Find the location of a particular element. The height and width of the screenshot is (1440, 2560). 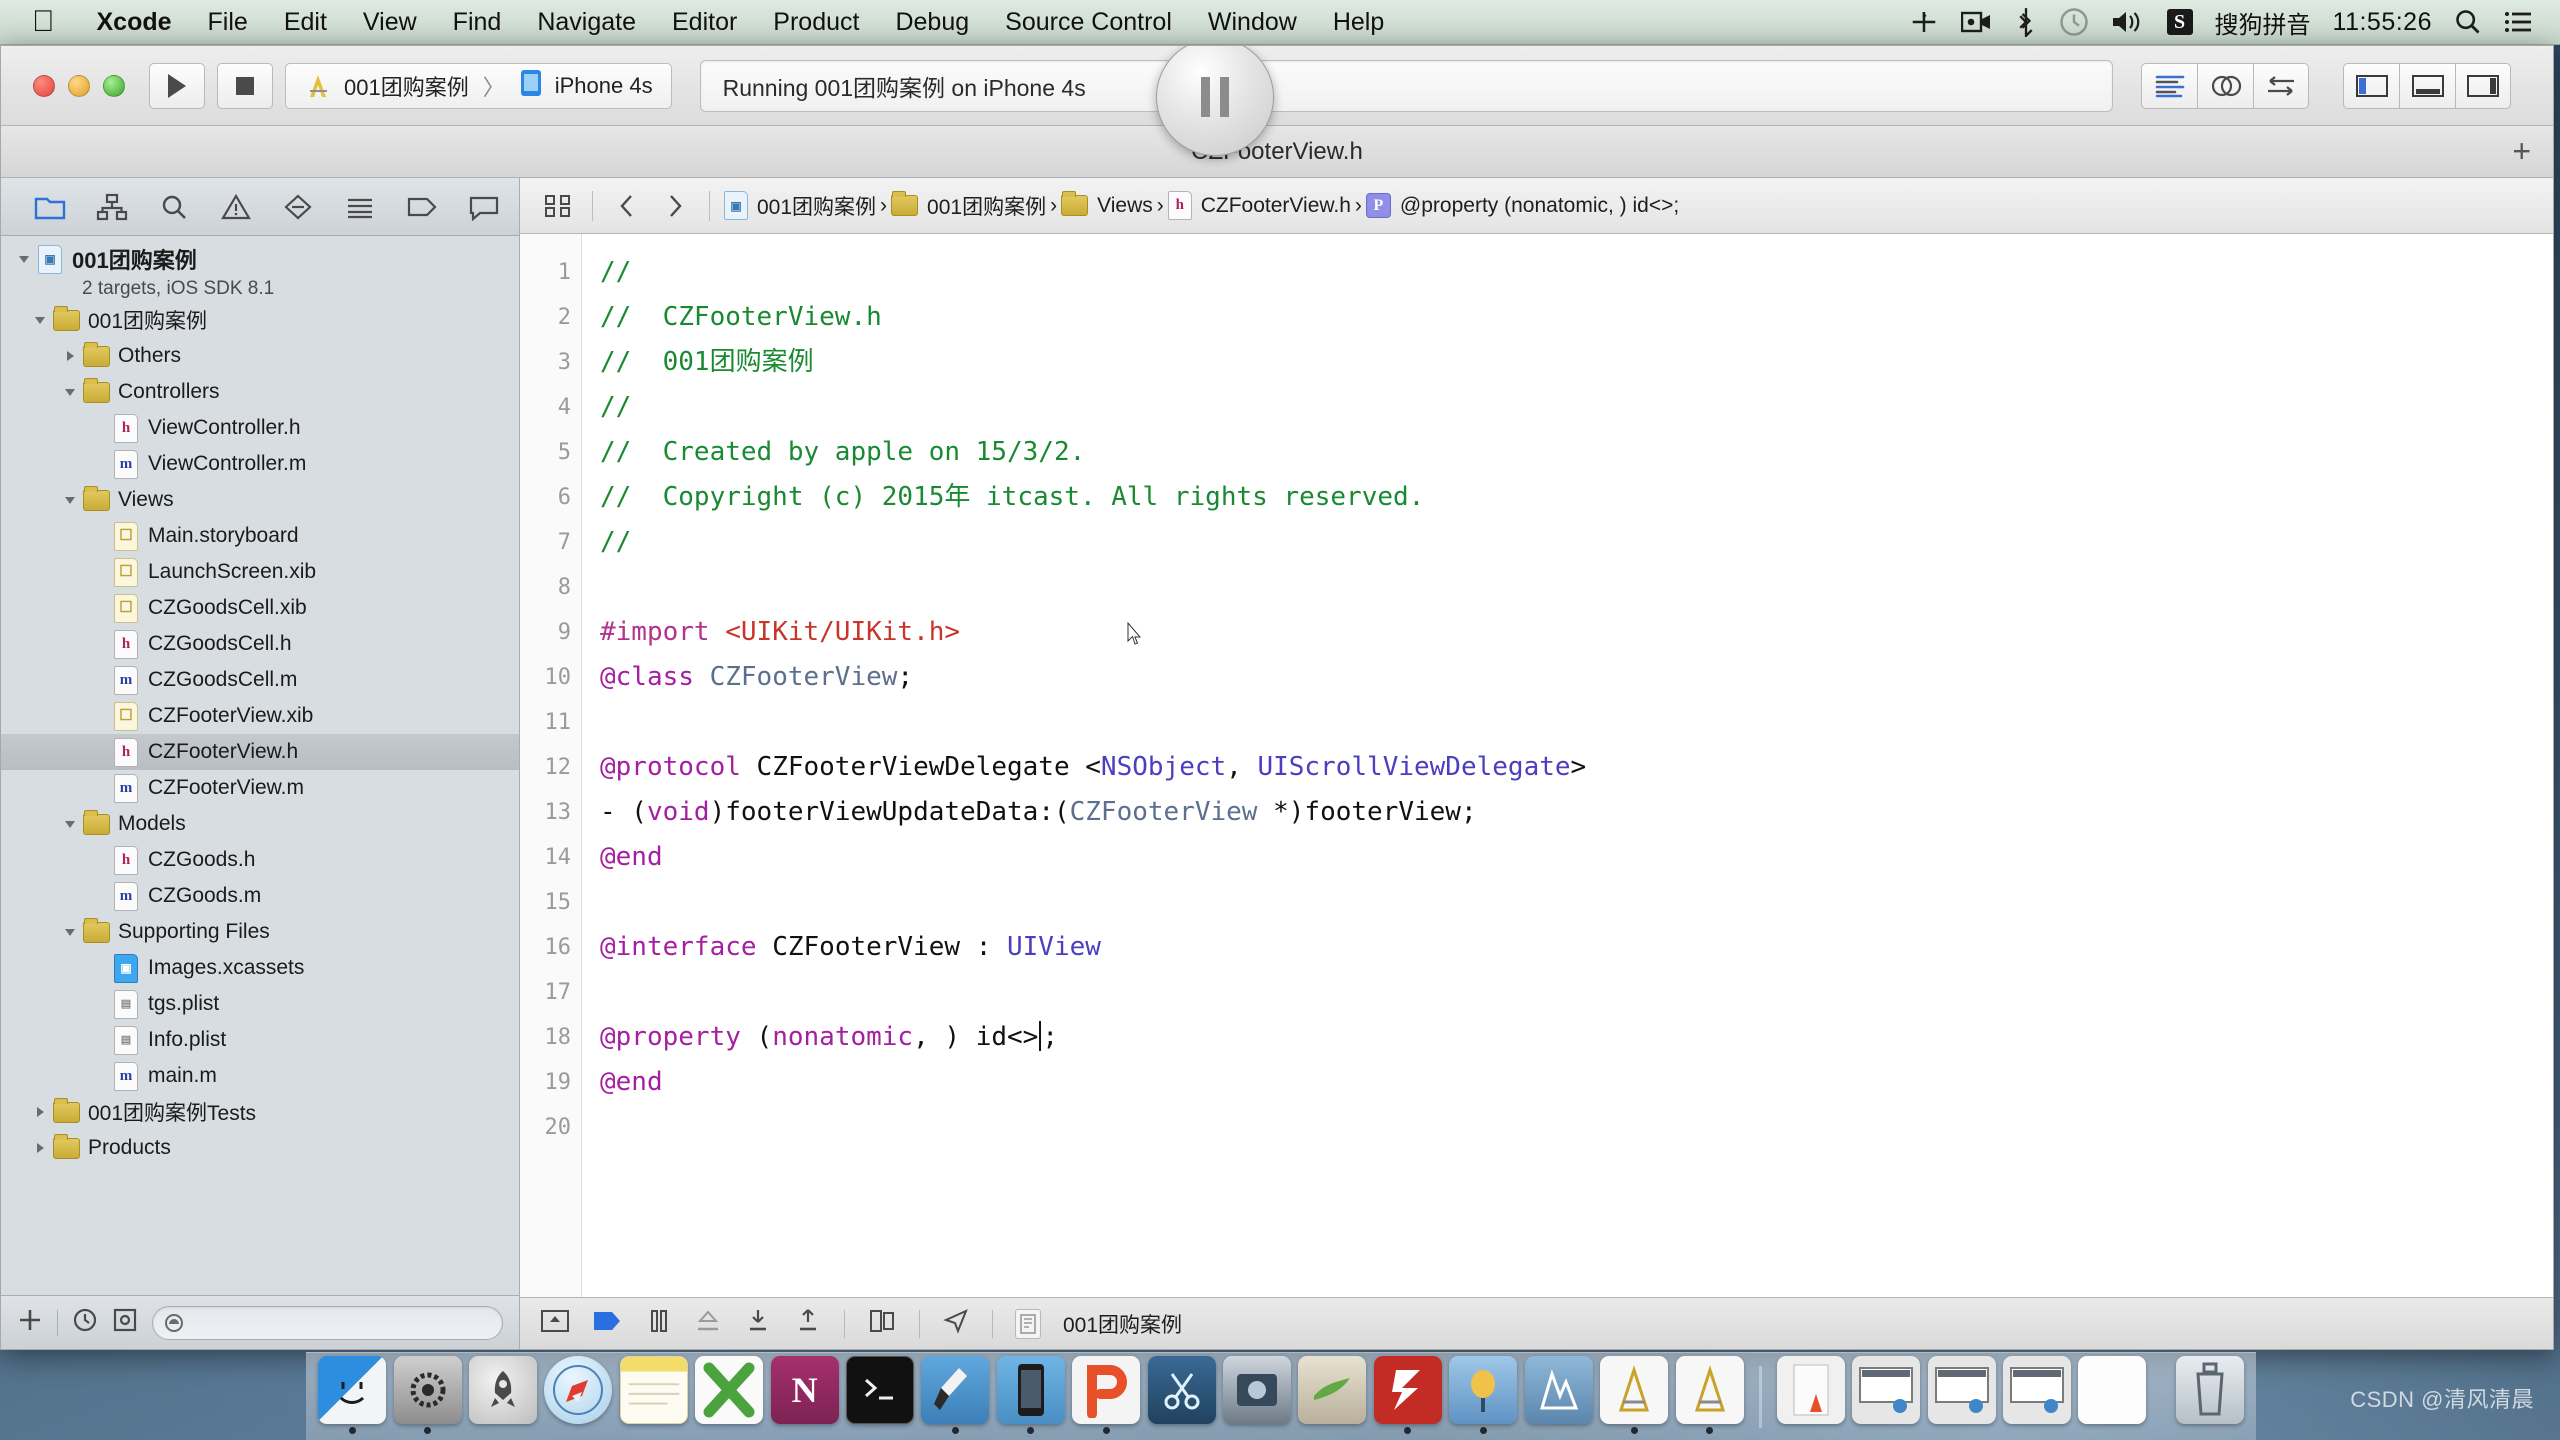

navigator-selector-bar is located at coordinates (260, 207).